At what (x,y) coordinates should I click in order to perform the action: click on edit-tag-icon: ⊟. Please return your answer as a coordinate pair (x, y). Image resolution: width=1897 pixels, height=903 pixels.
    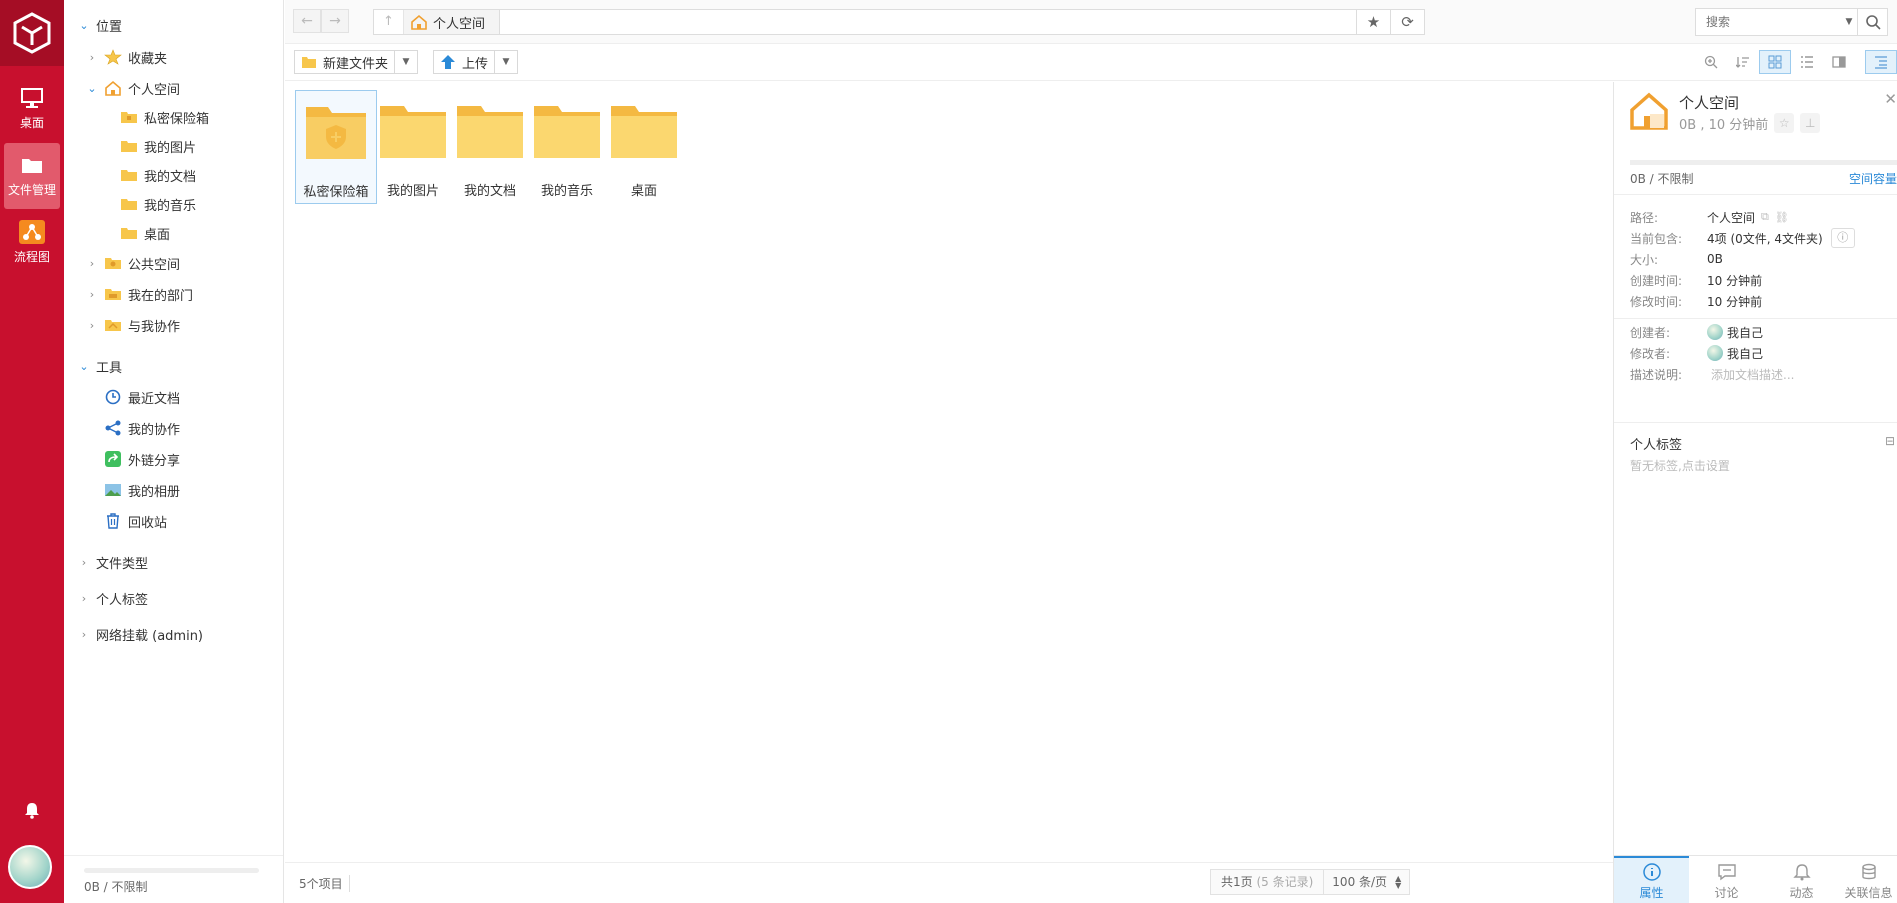
    Looking at the image, I should click on (1890, 441).